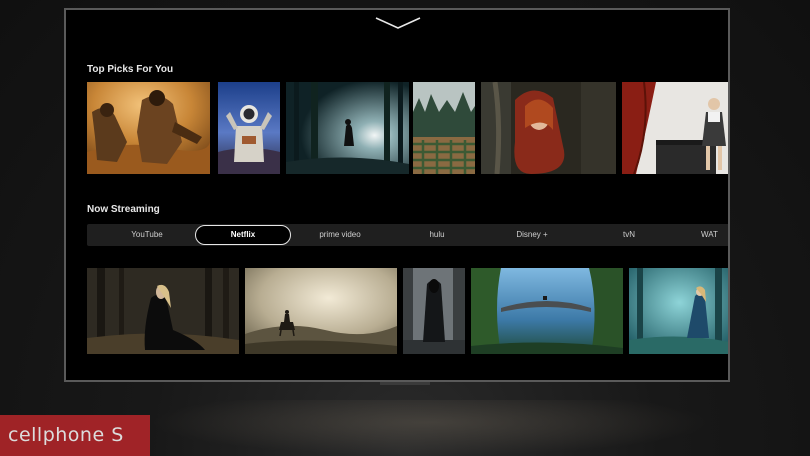  Describe the element at coordinates (163, 311) in the screenshot. I see `dark-forest-woman-thumbnail` at that location.